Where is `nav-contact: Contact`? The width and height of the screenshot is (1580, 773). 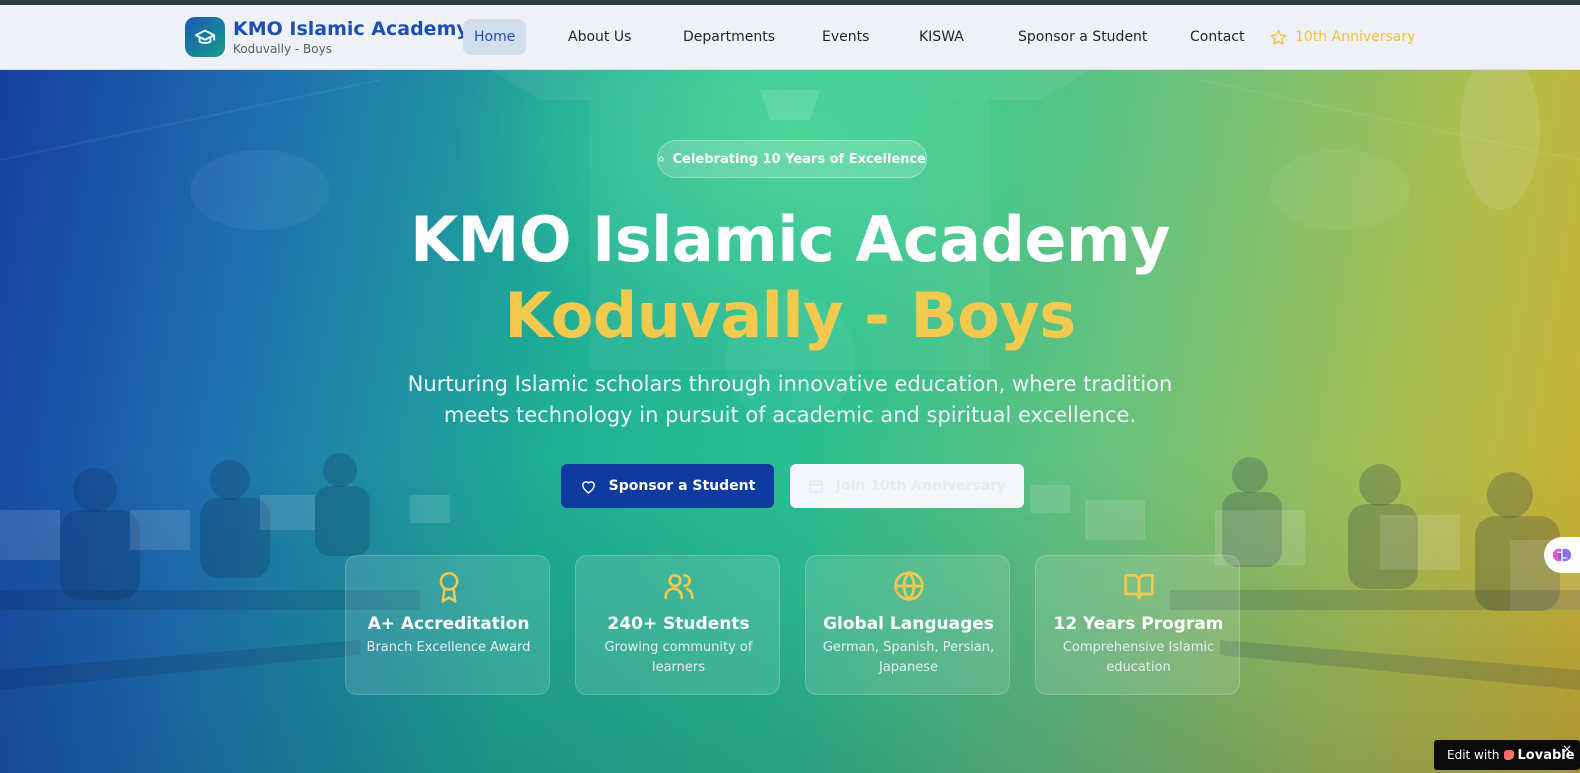
nav-contact: Contact is located at coordinates (1217, 37).